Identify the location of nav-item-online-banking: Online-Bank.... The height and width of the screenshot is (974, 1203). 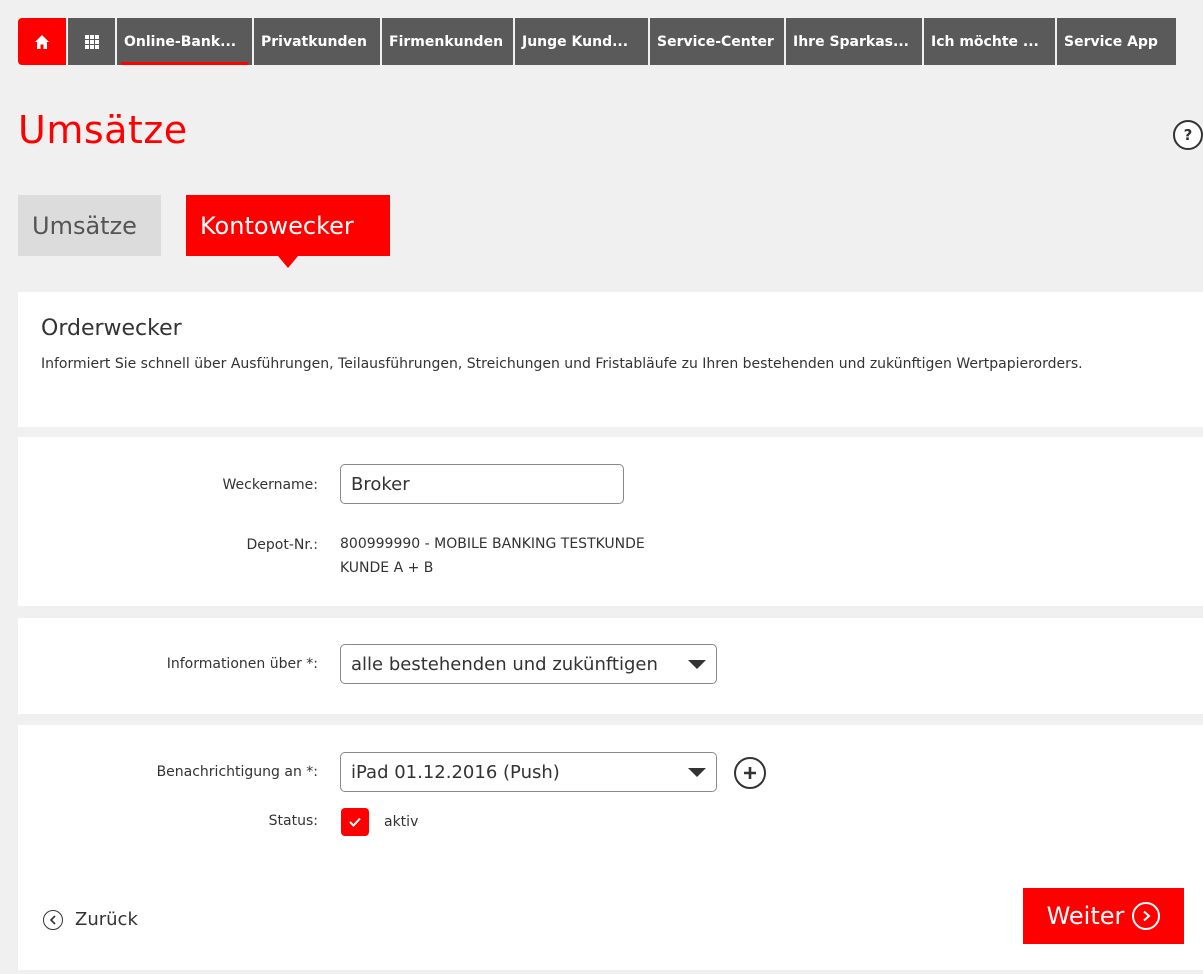
(183, 41).